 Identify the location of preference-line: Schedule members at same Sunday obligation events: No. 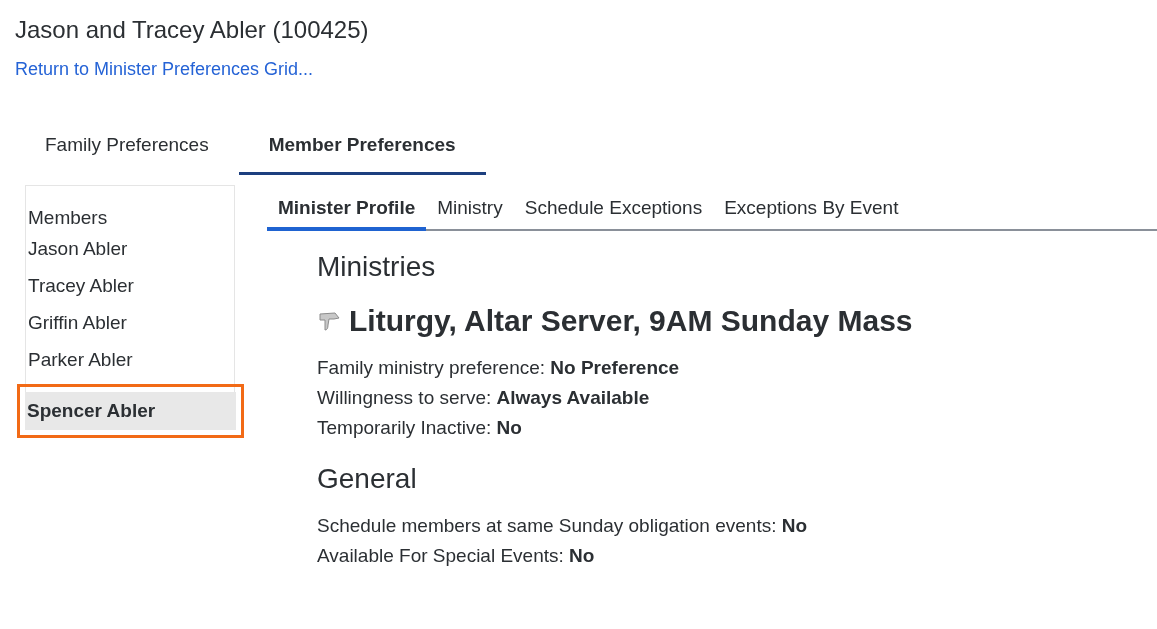
(562, 526).